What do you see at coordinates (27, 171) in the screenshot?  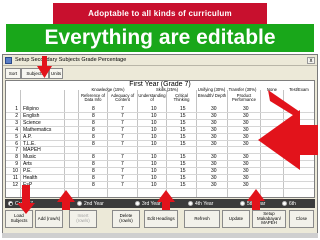 I see `subject-cell: P.E.` at bounding box center [27, 171].